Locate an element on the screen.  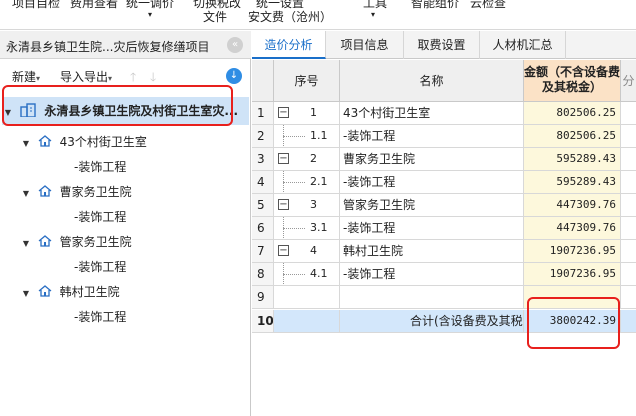
ribbon-cloud-check: 云检查 is located at coordinates (488, 5).